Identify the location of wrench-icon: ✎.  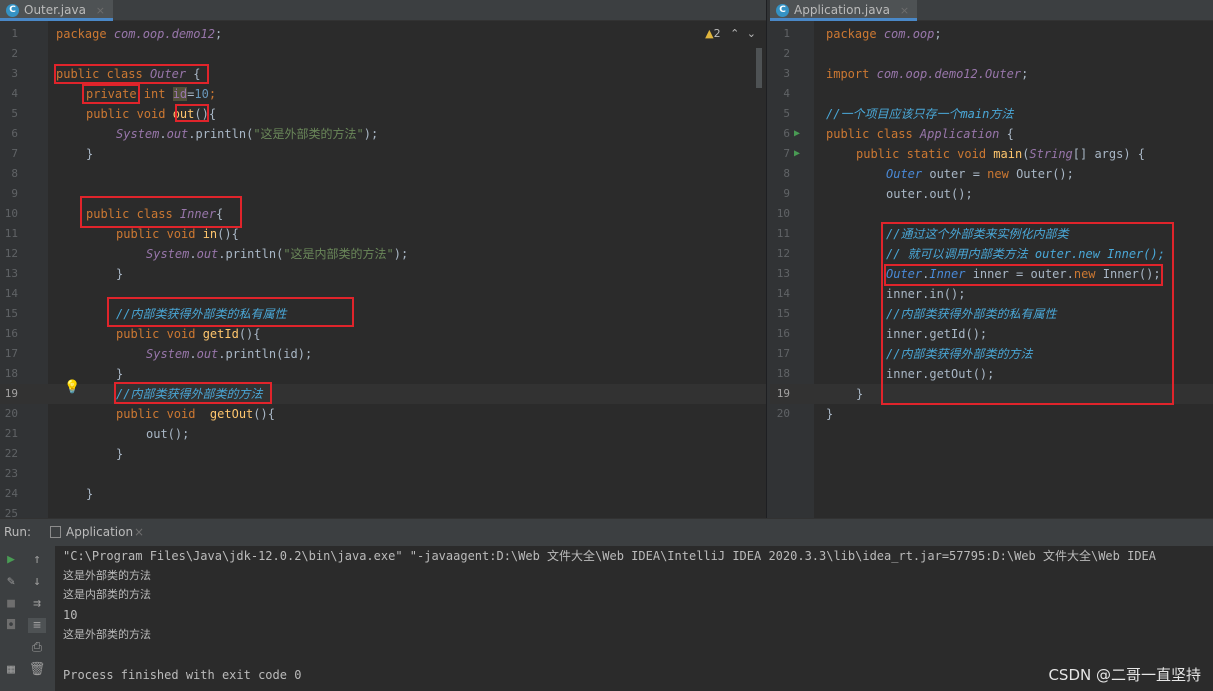
(11, 581).